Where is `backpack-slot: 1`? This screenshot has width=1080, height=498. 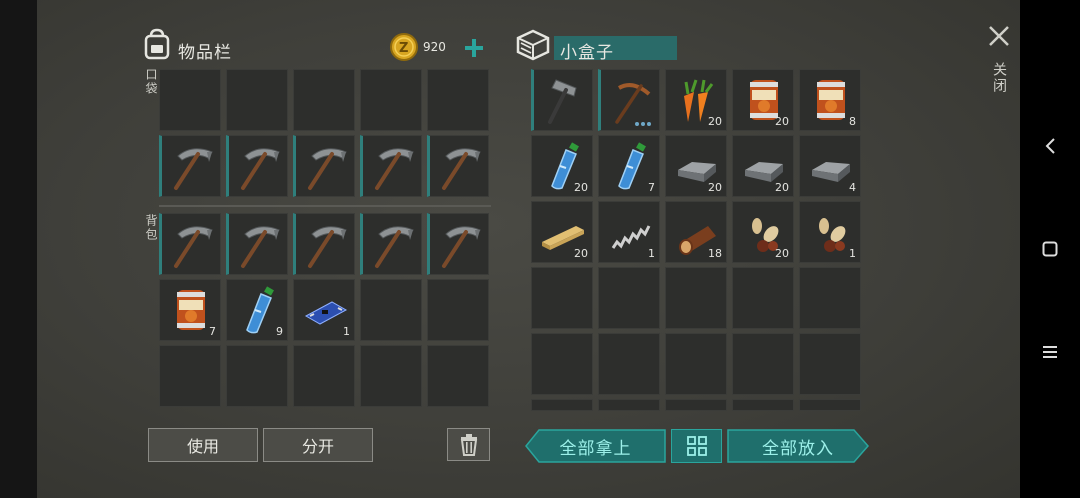
backpack-slot: 1 is located at coordinates (324, 310).